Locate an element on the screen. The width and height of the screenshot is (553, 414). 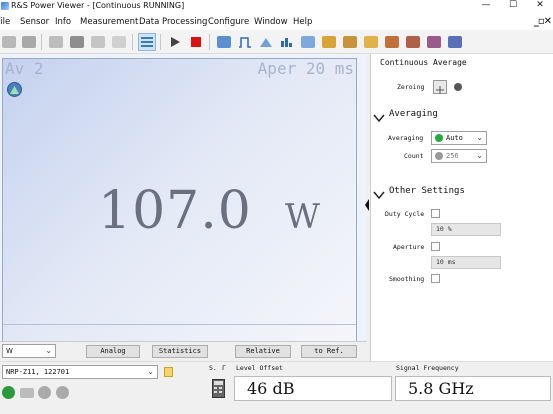
maximize-button: ☐ is located at coordinates (513, 6).